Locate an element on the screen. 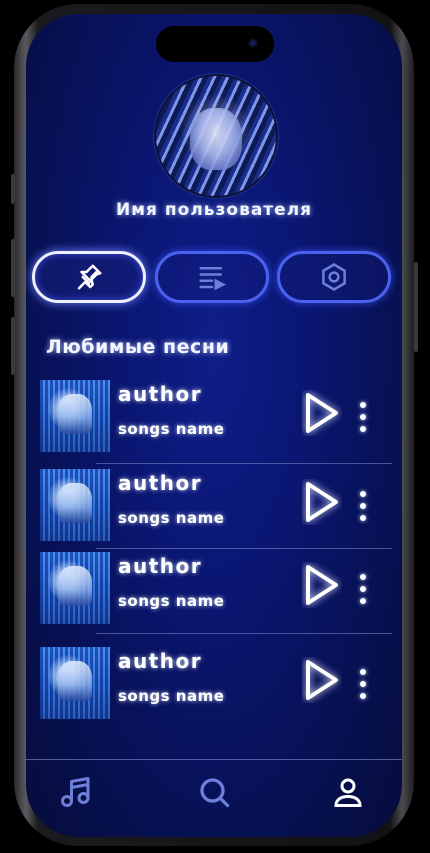 This screenshot has height=853, width=430. music-note-icon is located at coordinates (75, 792).